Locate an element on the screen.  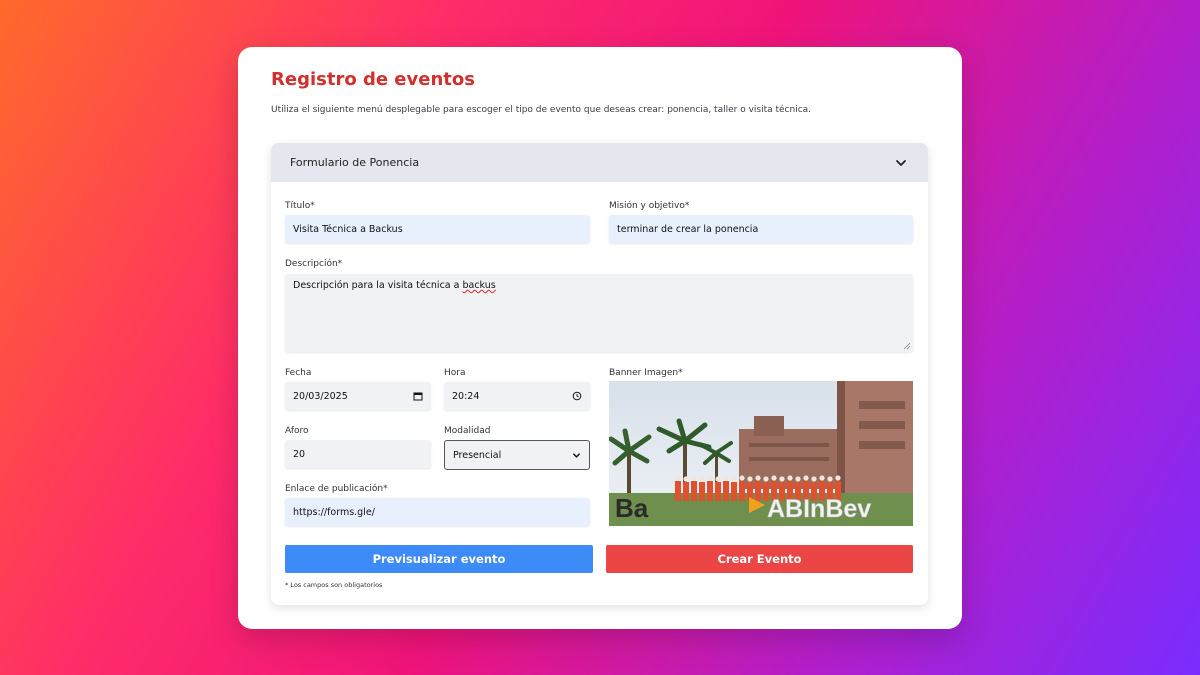
hora-input: 20:24 is located at coordinates (517, 396).